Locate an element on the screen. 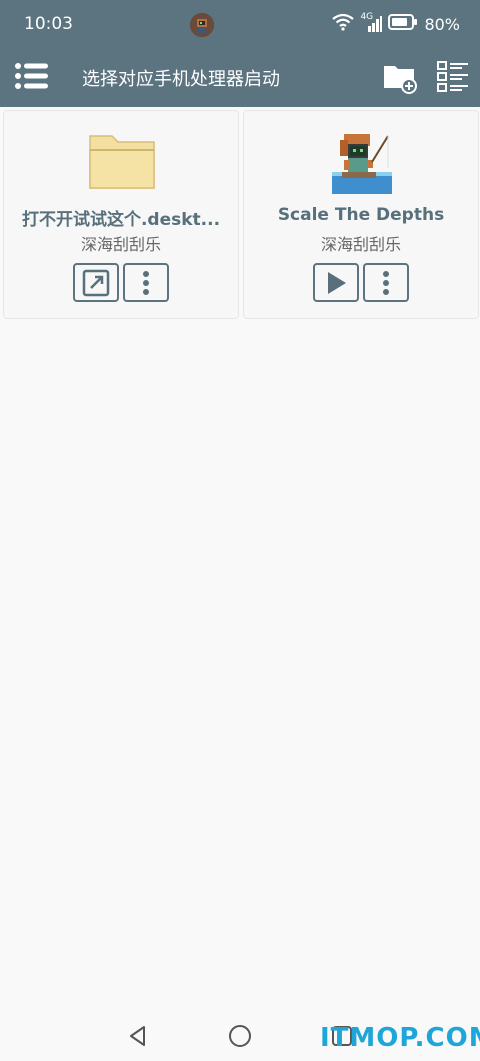 The image size is (480, 1061). watermark: ITMOP.COM is located at coordinates (400, 1038).